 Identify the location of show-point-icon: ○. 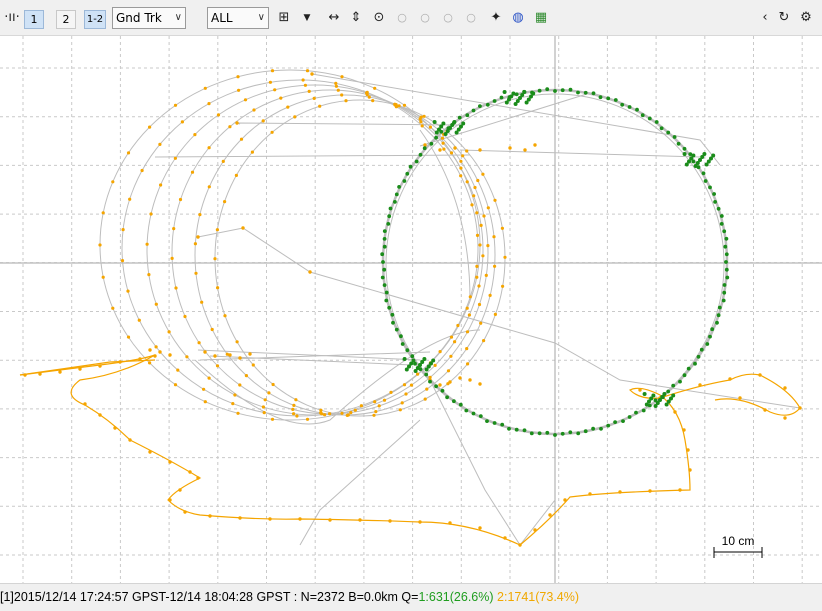
(402, 18).